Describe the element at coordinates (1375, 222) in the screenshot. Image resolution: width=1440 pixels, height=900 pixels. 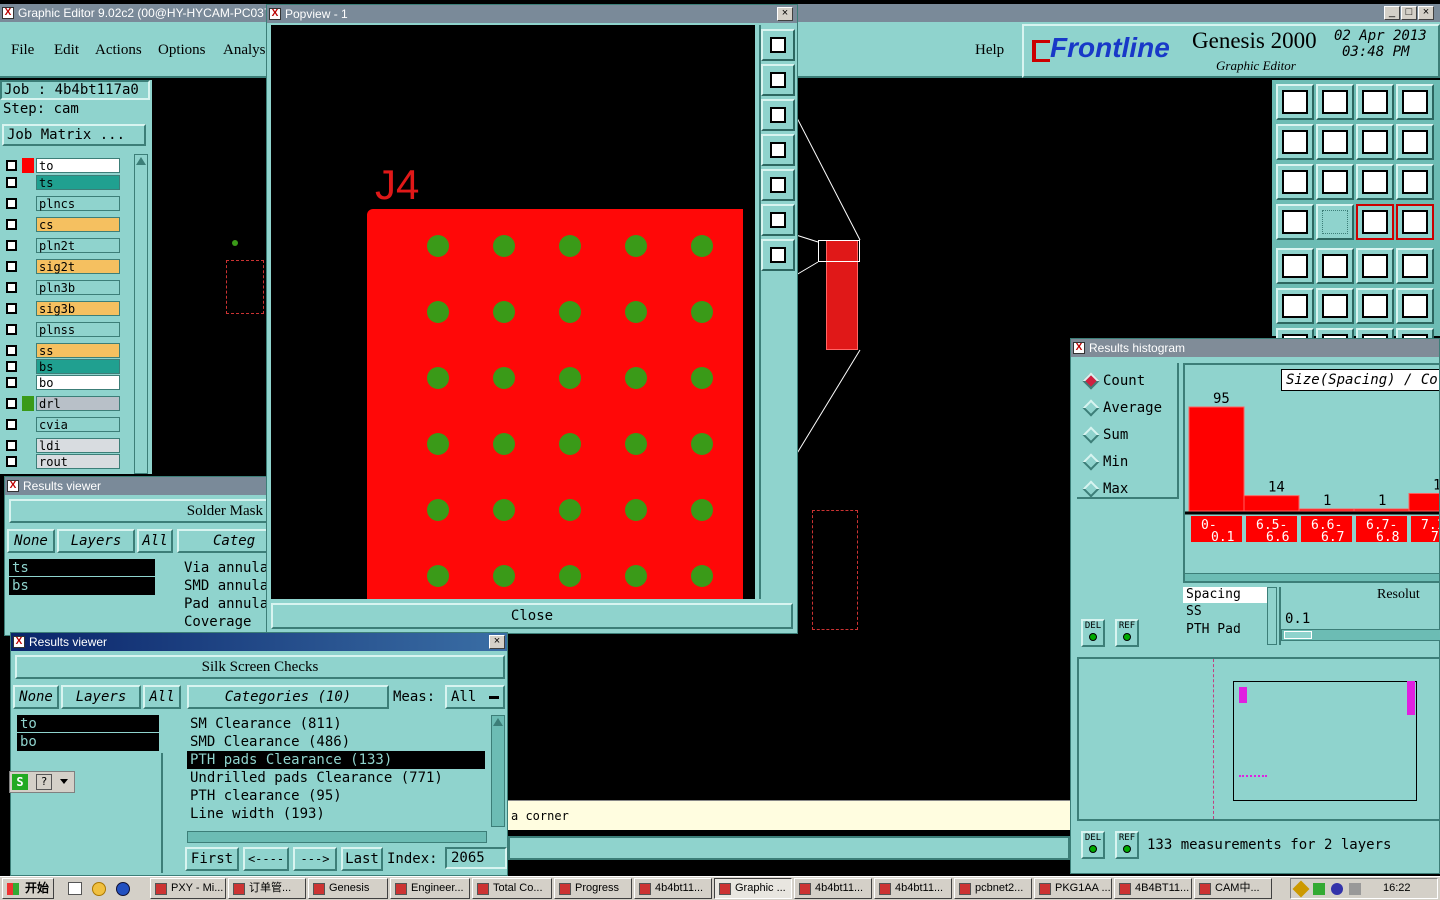
I see `layers-a-icon` at that location.